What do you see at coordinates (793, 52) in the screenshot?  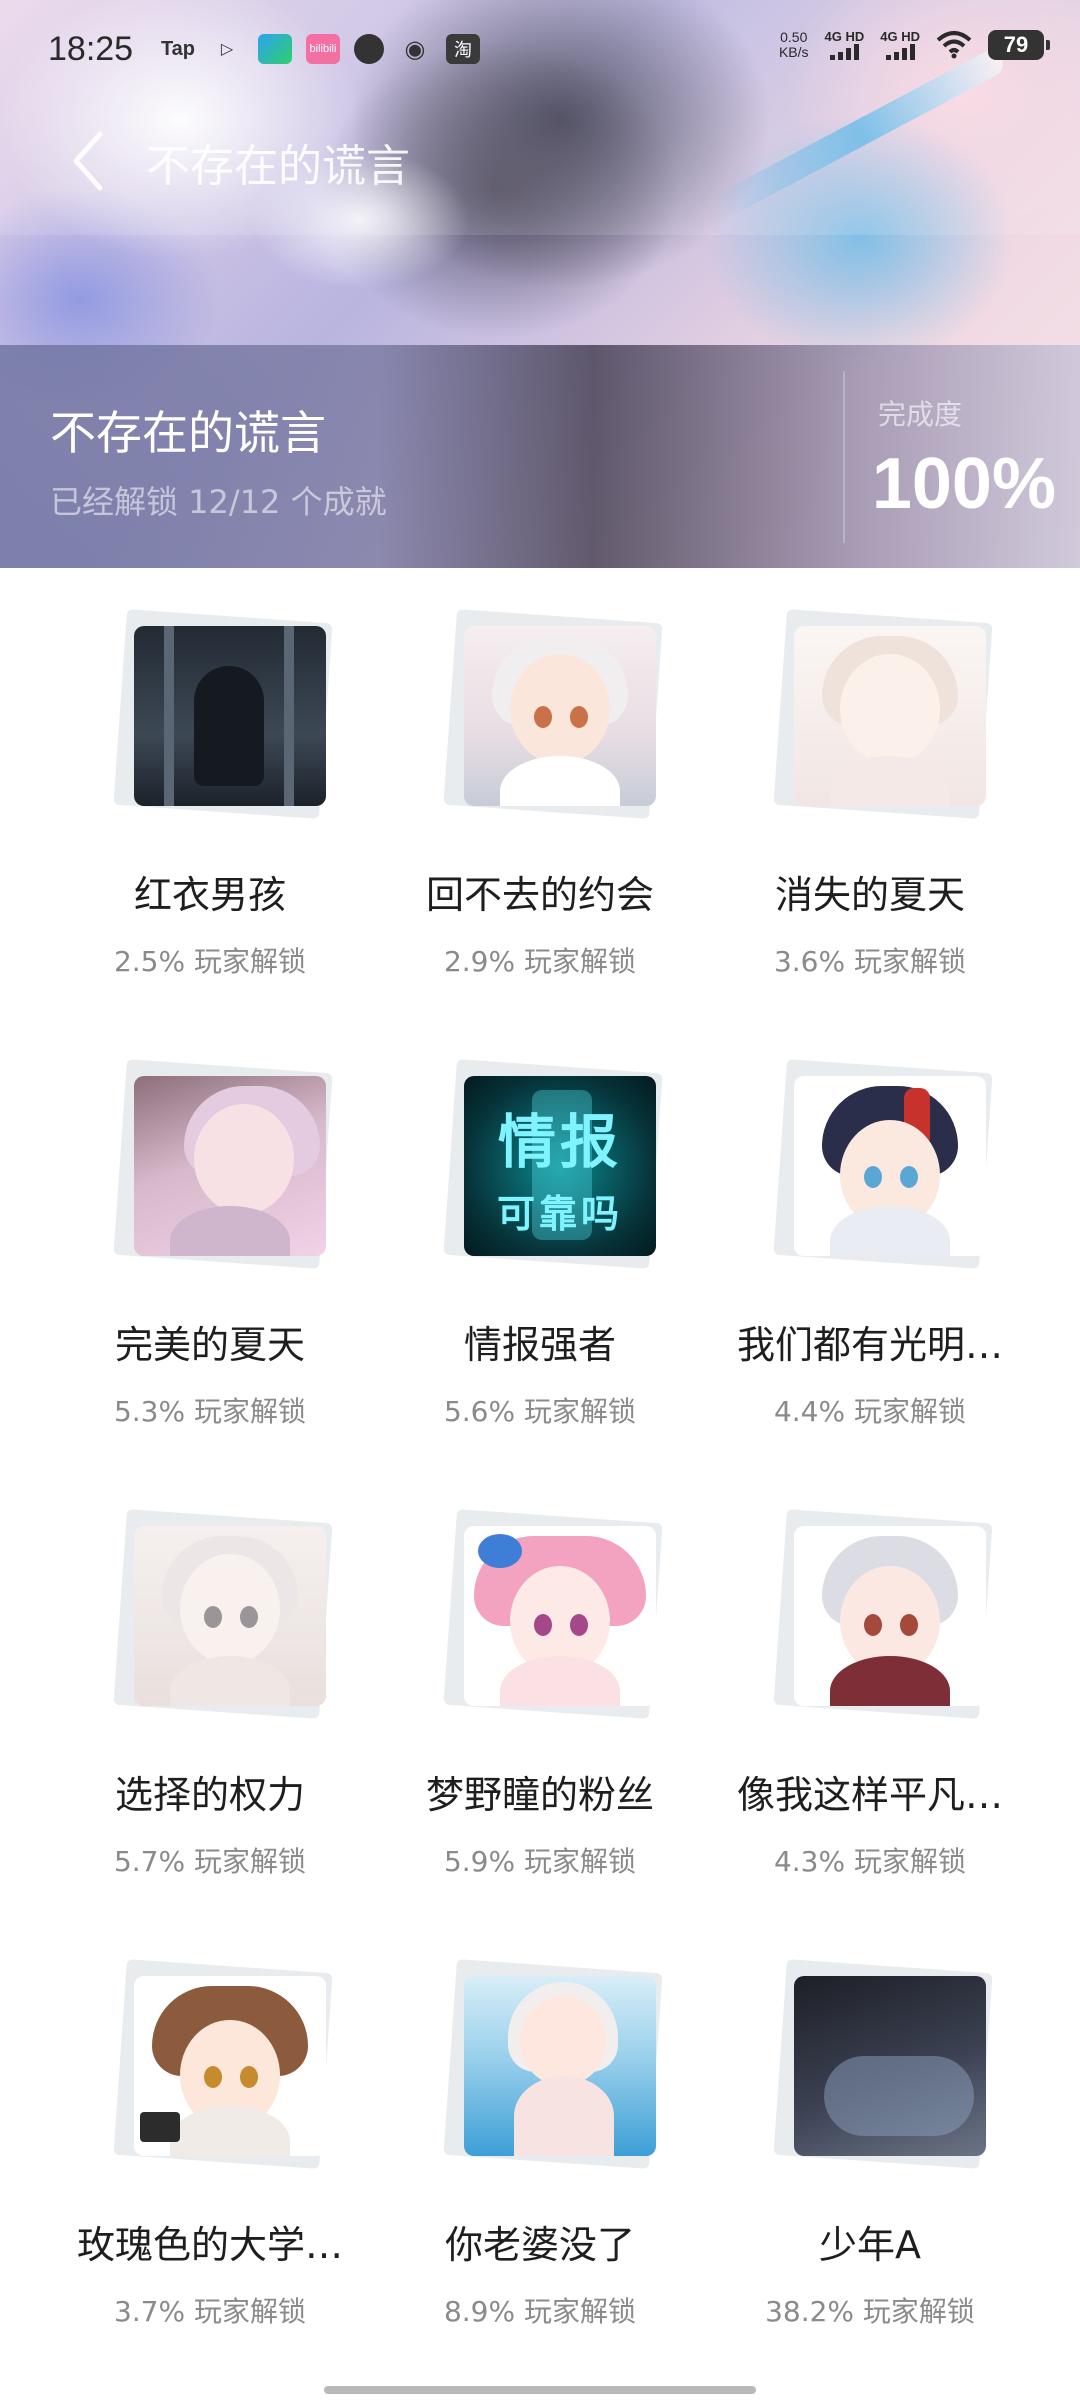 I see `network-speed-unit: KB/s` at bounding box center [793, 52].